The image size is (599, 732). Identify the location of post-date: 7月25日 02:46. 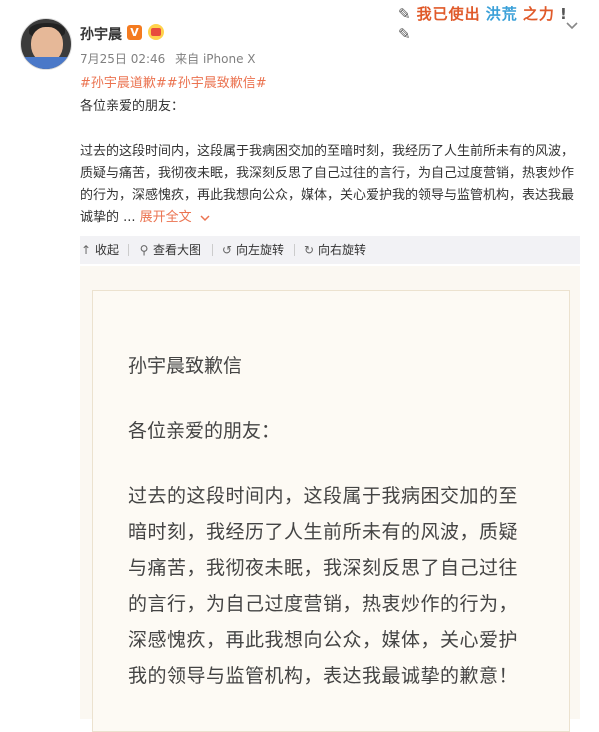
(122, 59).